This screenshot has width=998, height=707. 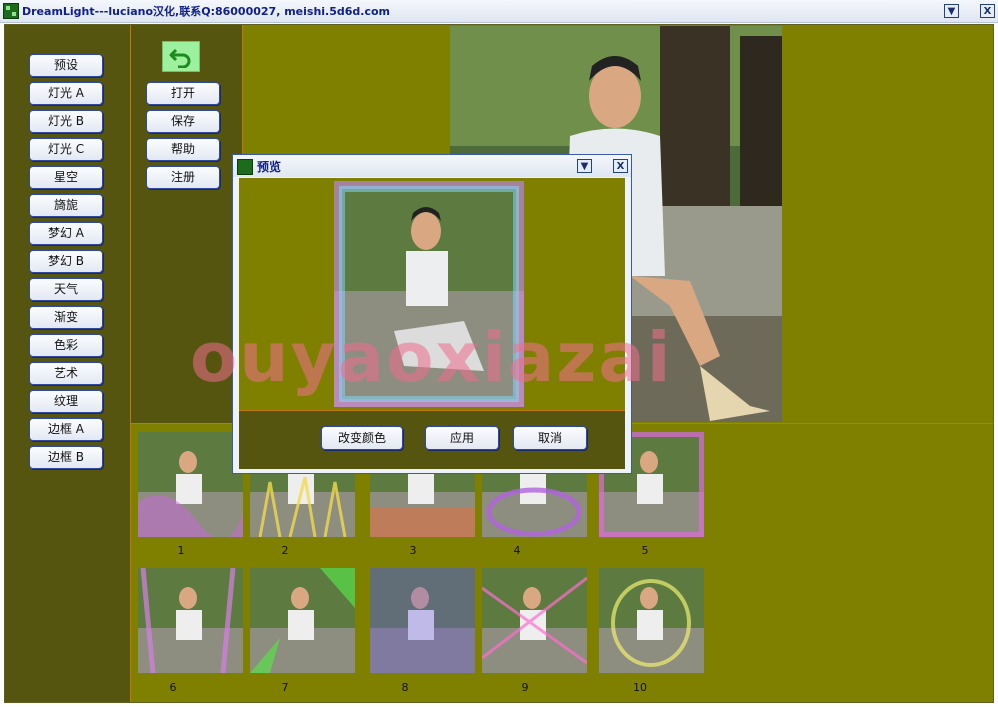 I want to click on effect-button-border-b: 边框 B, so click(x=66, y=457).